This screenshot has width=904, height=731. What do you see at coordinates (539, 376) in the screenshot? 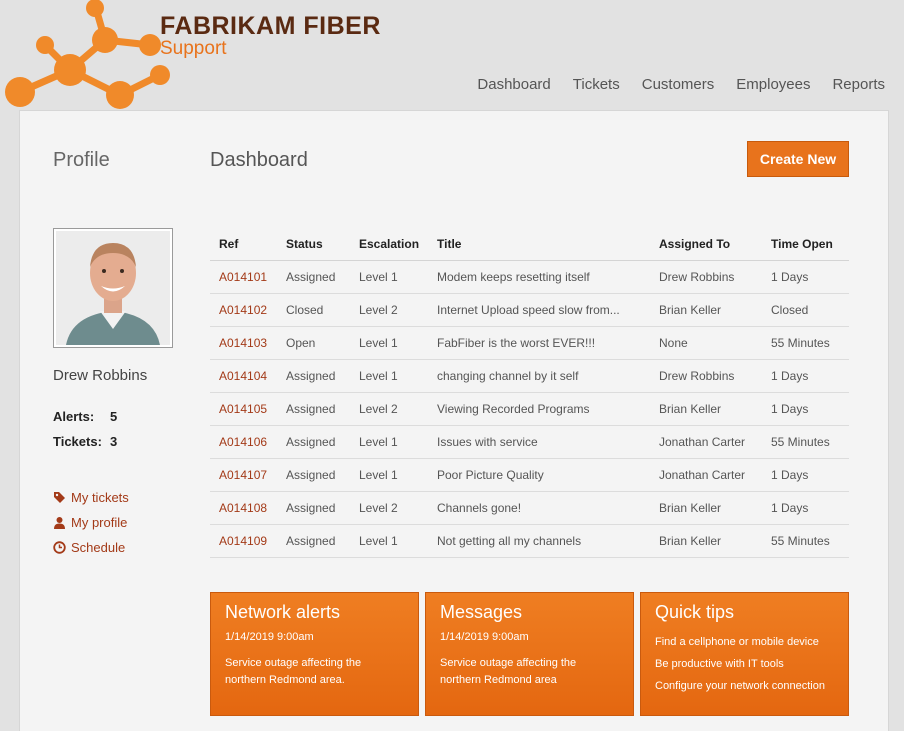
I see `ticket-title: changing channel by it self` at bounding box center [539, 376].